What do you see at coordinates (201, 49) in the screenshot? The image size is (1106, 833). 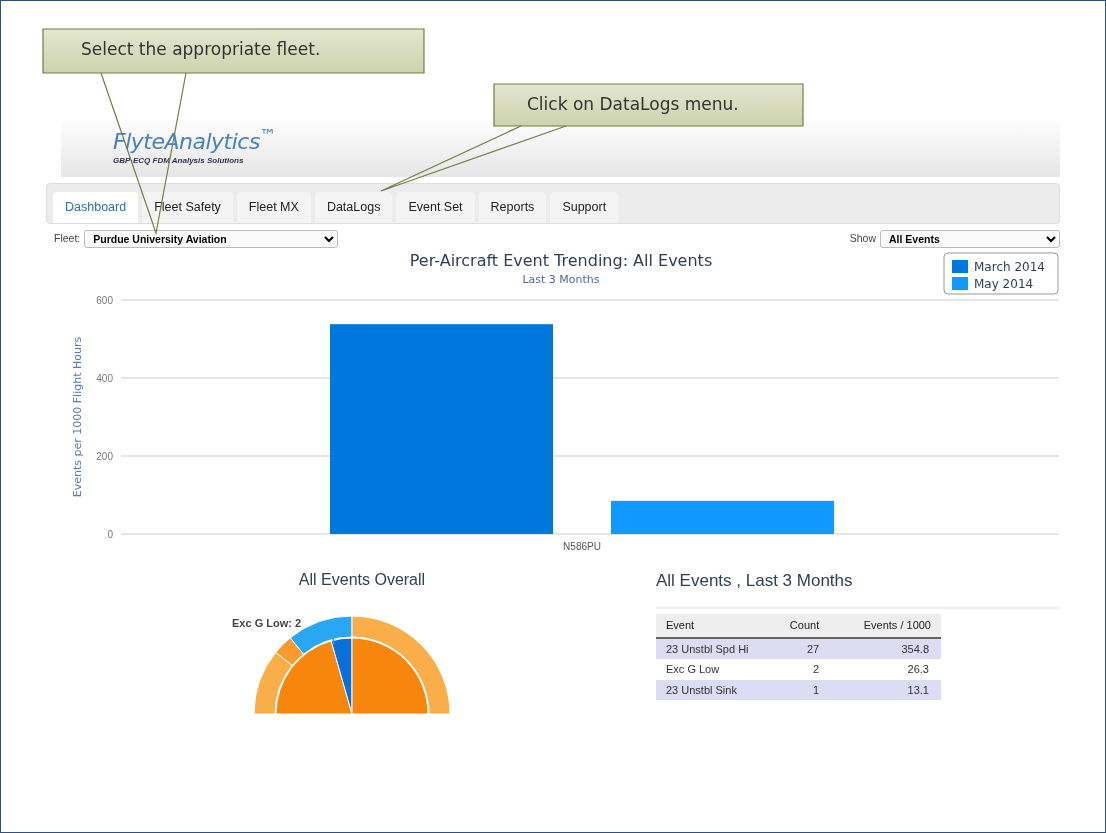 I see `callout-text: Select the appropriate fleet.` at bounding box center [201, 49].